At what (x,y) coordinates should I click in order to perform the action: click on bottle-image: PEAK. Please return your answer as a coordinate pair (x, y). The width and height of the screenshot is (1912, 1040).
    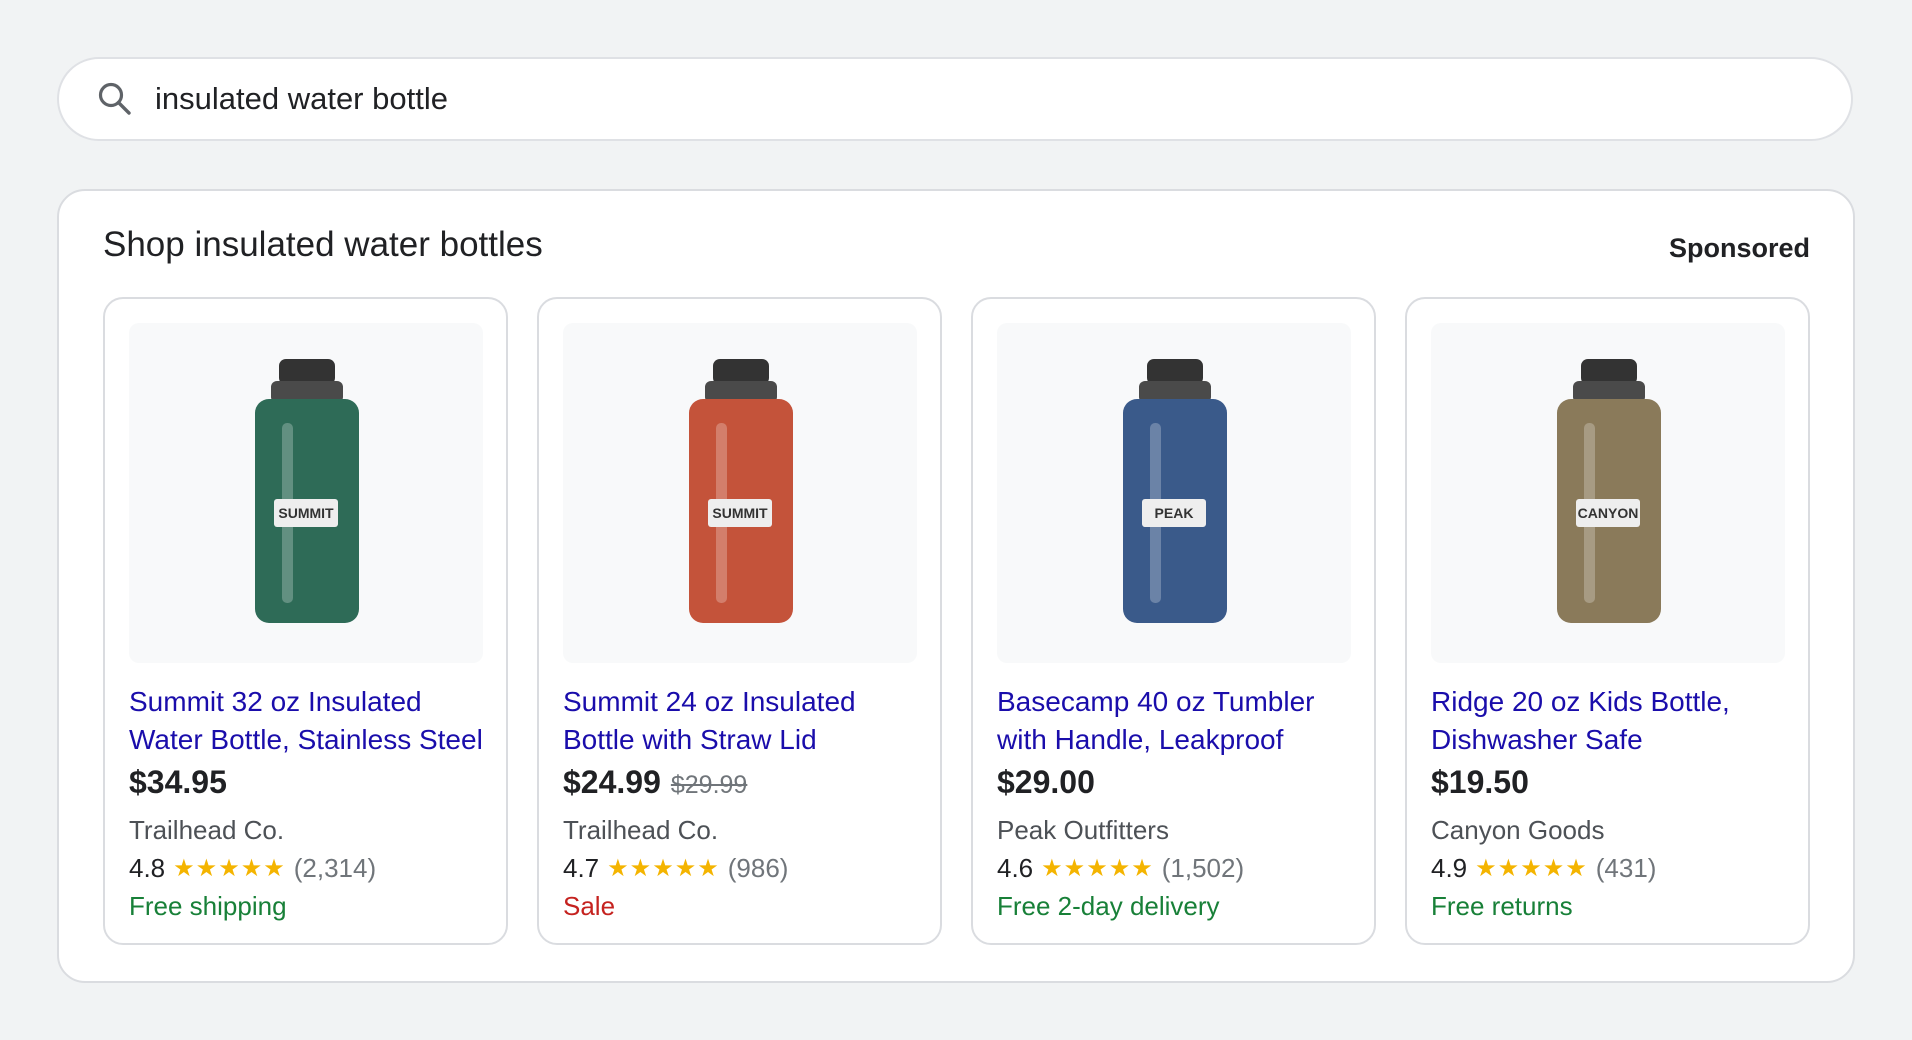
    Looking at the image, I should click on (1175, 491).